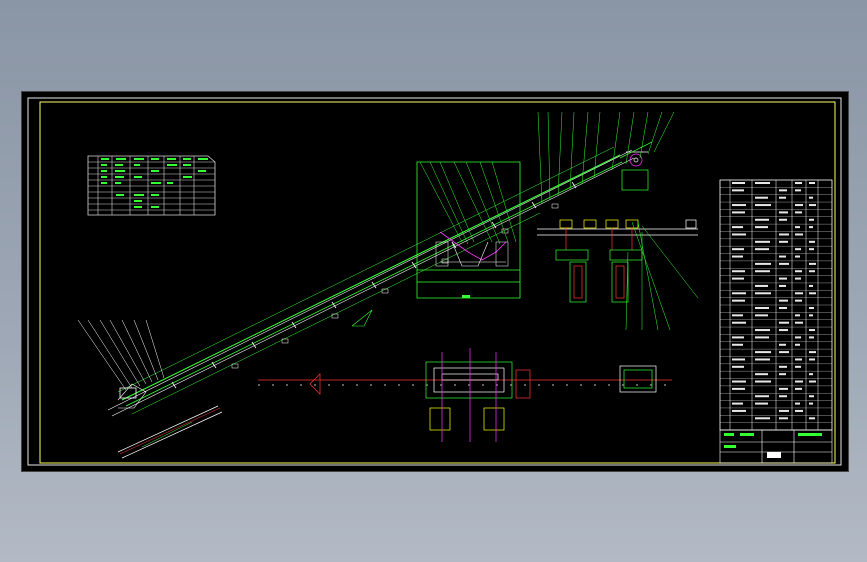 This screenshot has height=562, width=867. Describe the element at coordinates (121, 355) in the screenshot. I see `tail-leaders` at that location.